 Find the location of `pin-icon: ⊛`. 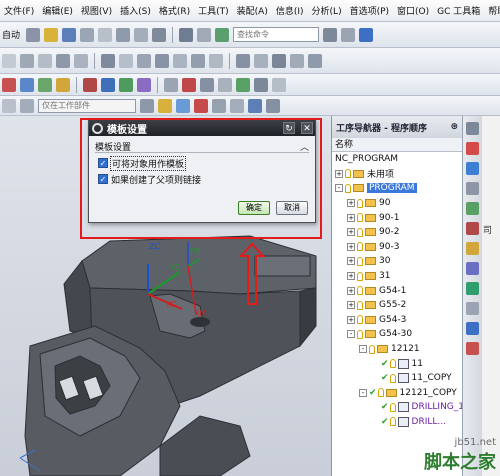

pin-icon: ⊛ is located at coordinates (454, 127).